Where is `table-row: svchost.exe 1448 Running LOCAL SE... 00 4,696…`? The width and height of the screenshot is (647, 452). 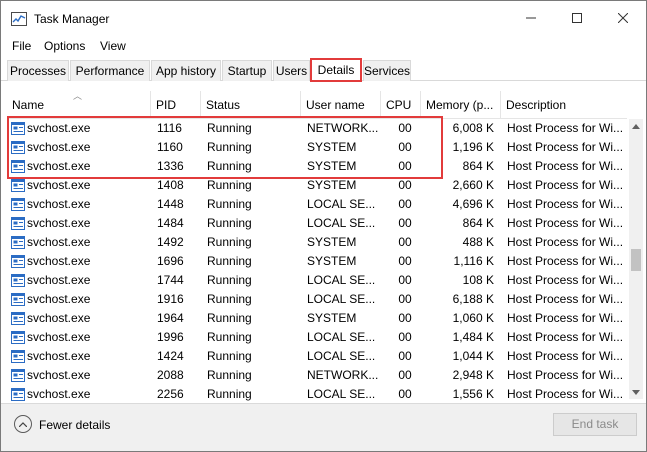 table-row: svchost.exe 1448 Running LOCAL SE... 00 4,696… is located at coordinates (317, 204).